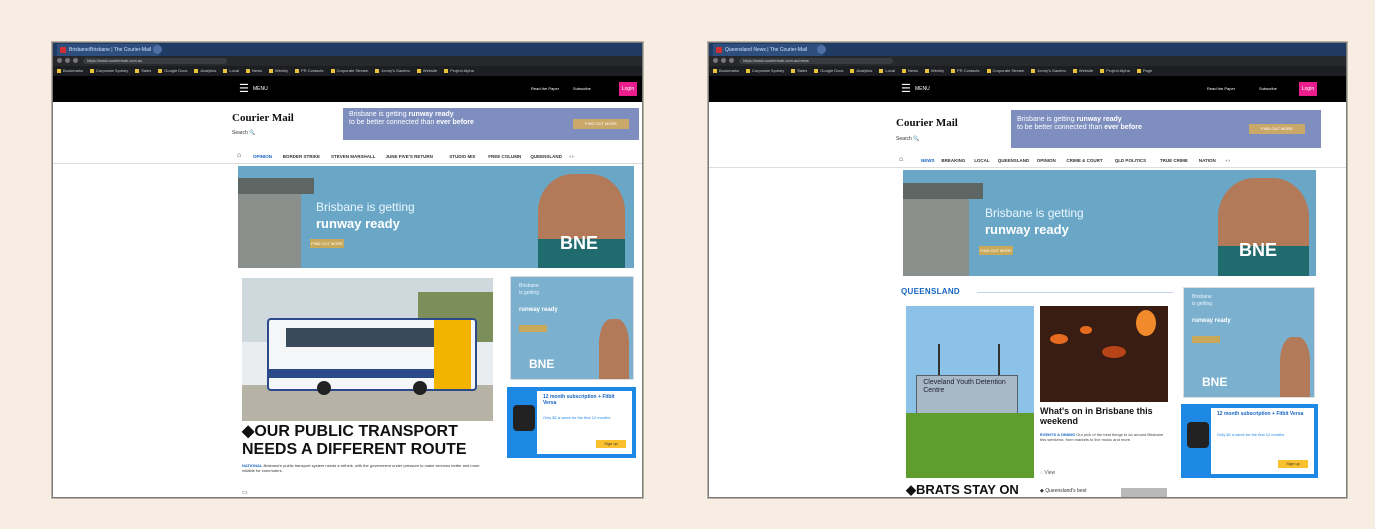  I want to click on nav-item-news: NEWS, so click(928, 160).